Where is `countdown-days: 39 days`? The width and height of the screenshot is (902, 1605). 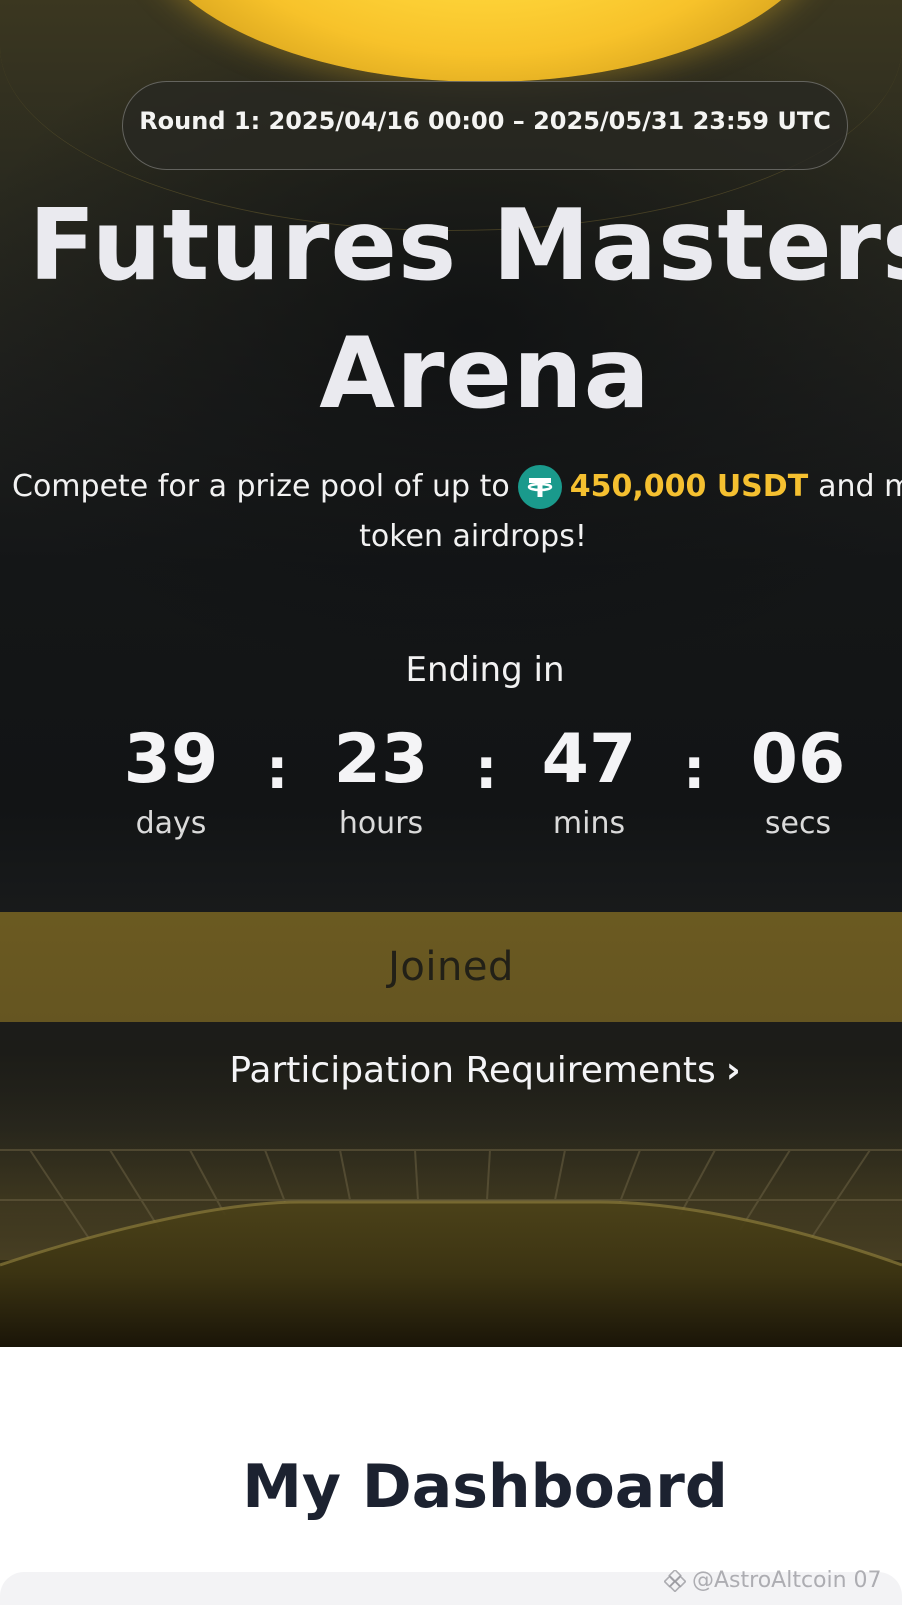
countdown-days: 39 days is located at coordinates (171, 782).